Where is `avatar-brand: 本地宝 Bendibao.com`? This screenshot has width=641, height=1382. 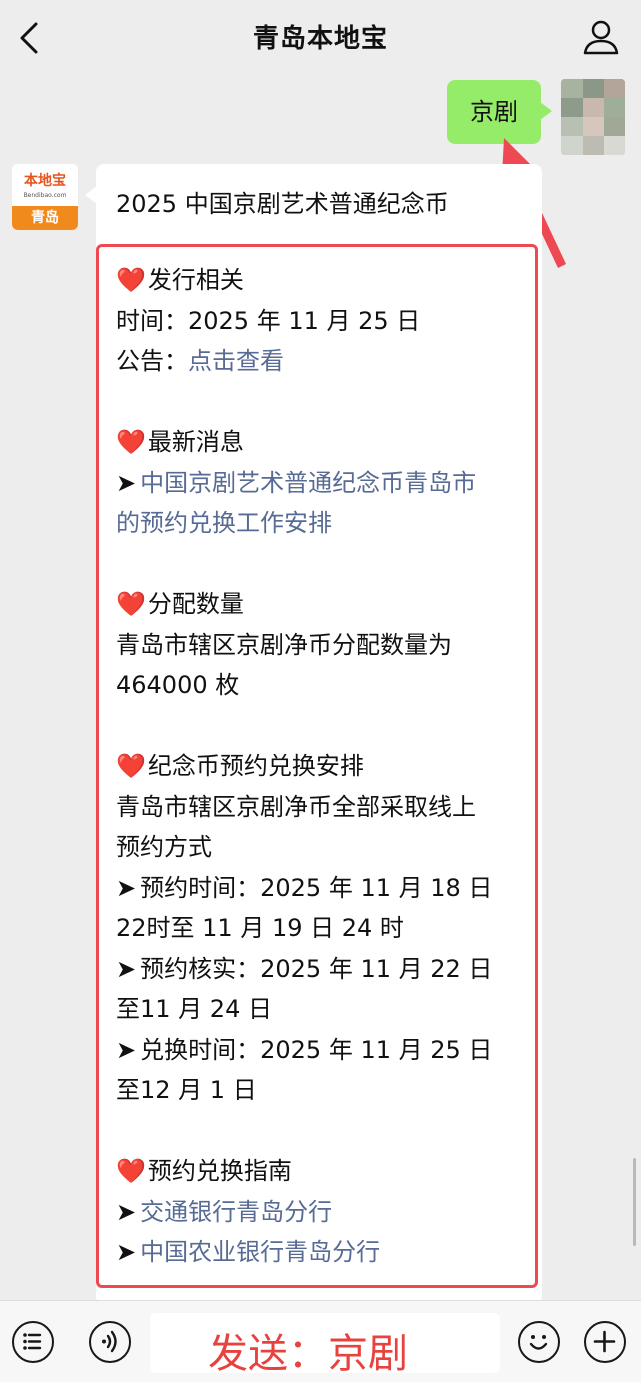 avatar-brand: 本地宝 Bendibao.com is located at coordinates (45, 185).